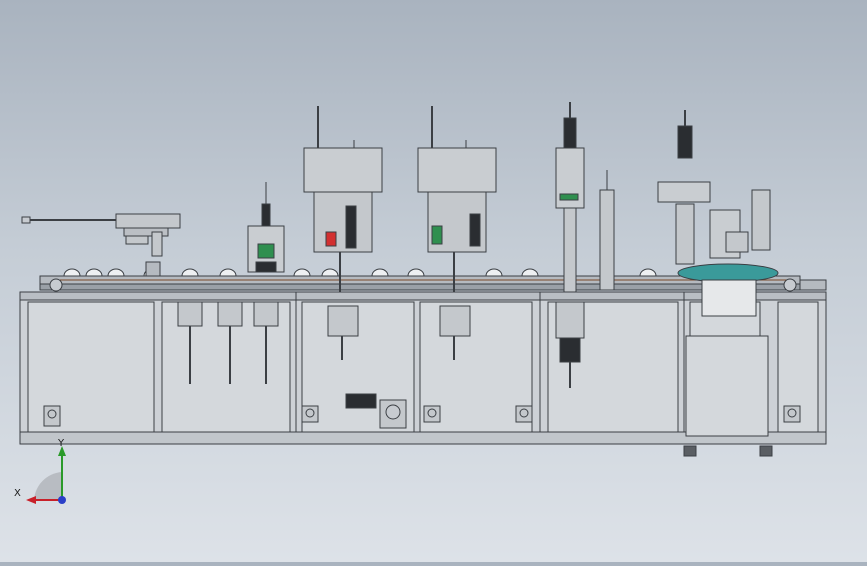  I want to click on pusher-cylinder, so click(101, 245).